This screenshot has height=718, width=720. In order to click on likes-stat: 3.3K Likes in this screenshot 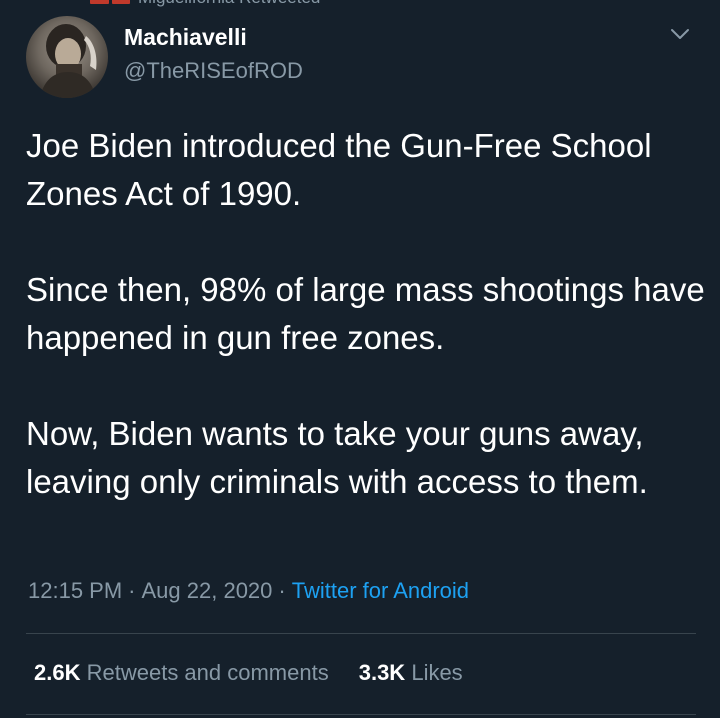, I will do `click(411, 673)`.